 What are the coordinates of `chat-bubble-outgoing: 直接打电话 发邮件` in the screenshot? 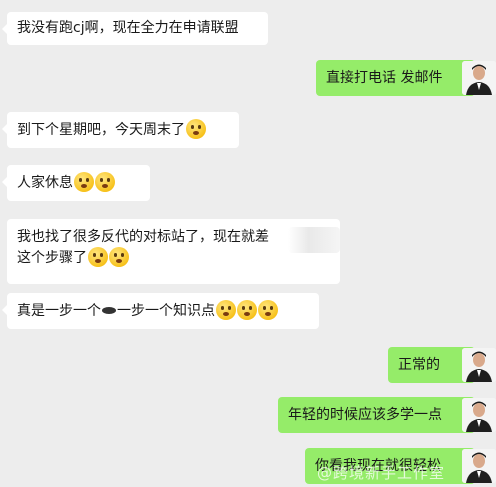 It's located at (398, 78).